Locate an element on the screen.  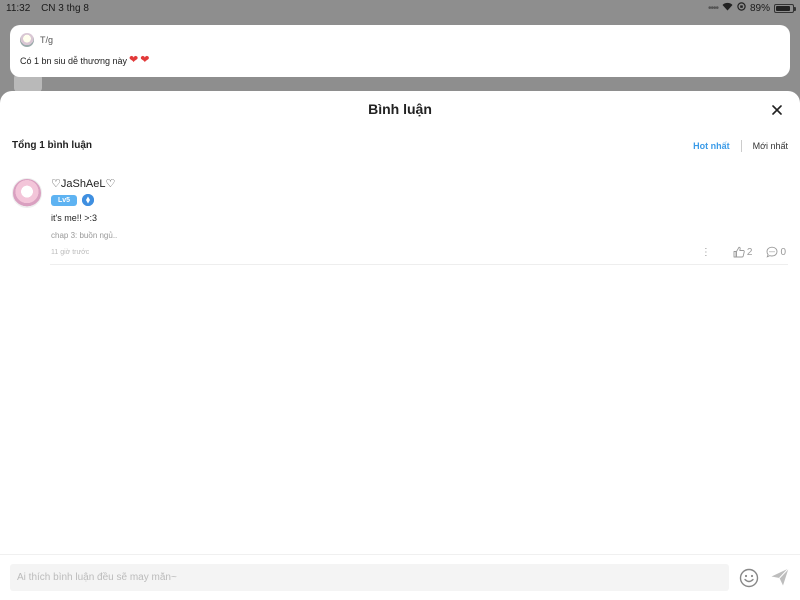
thumbs-up-icon is located at coordinates (739, 252).